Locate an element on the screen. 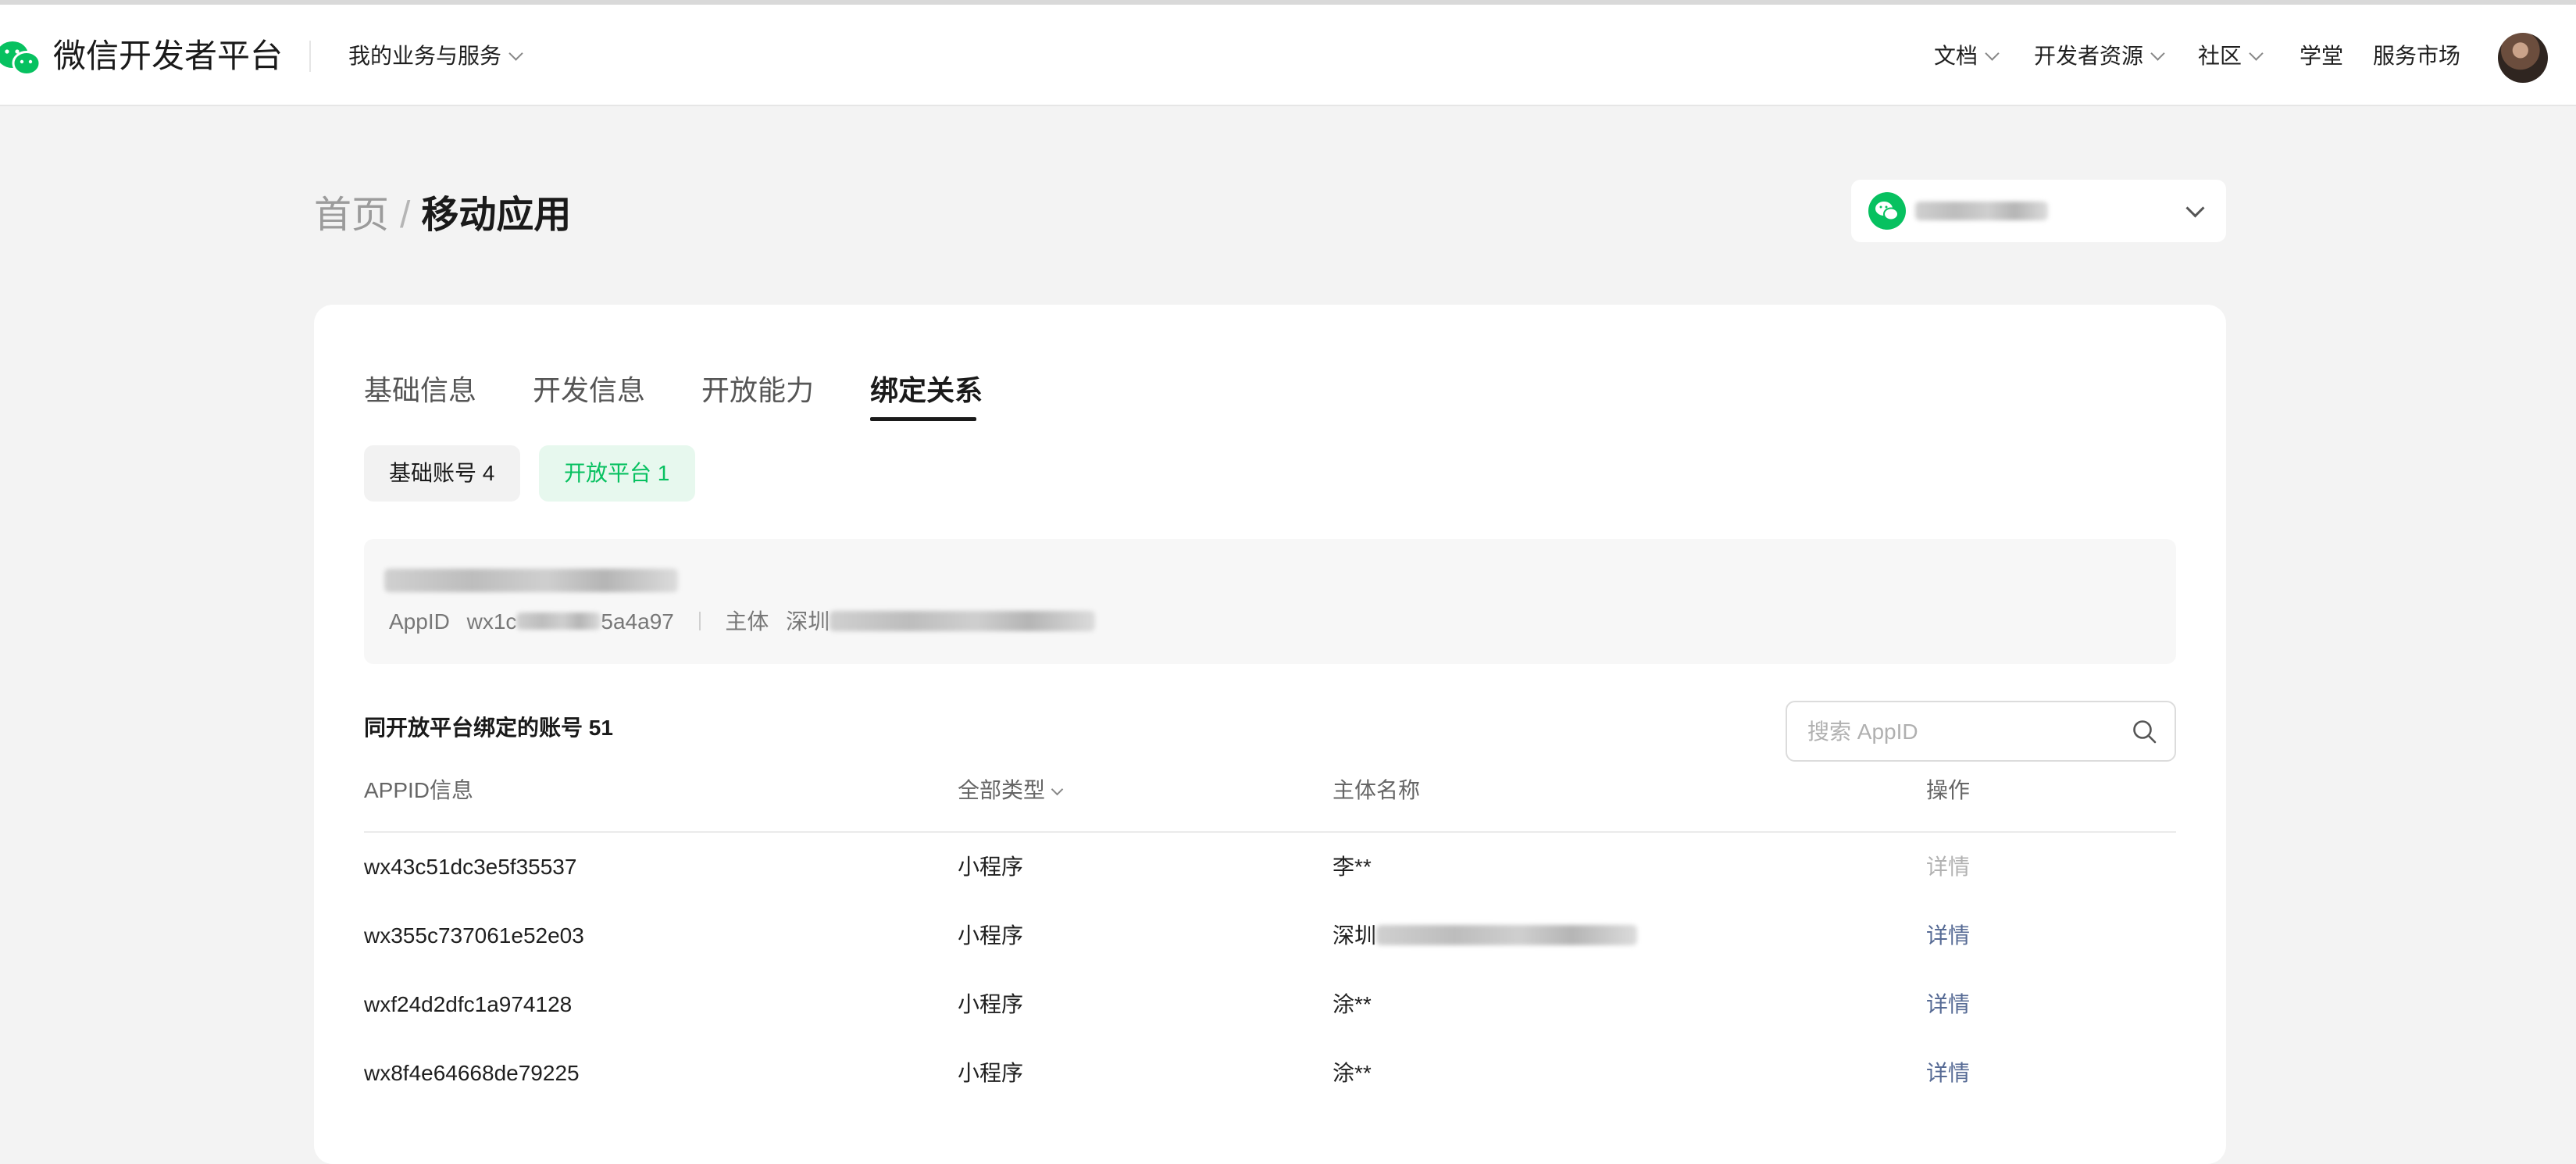 Image resolution: width=2576 pixels, height=1164 pixels. row-subject: 深圳 is located at coordinates (1485, 936).